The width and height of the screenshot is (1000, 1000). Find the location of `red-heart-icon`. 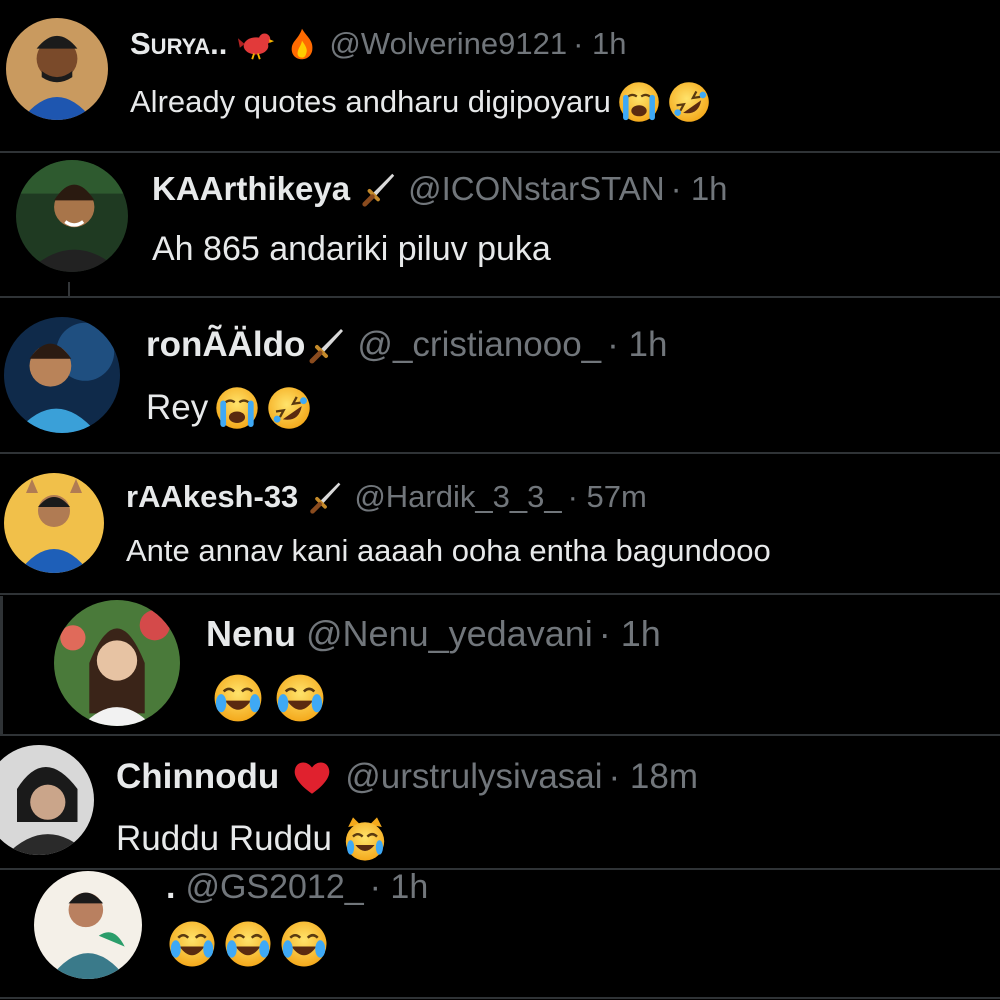

red-heart-icon is located at coordinates (312, 777).